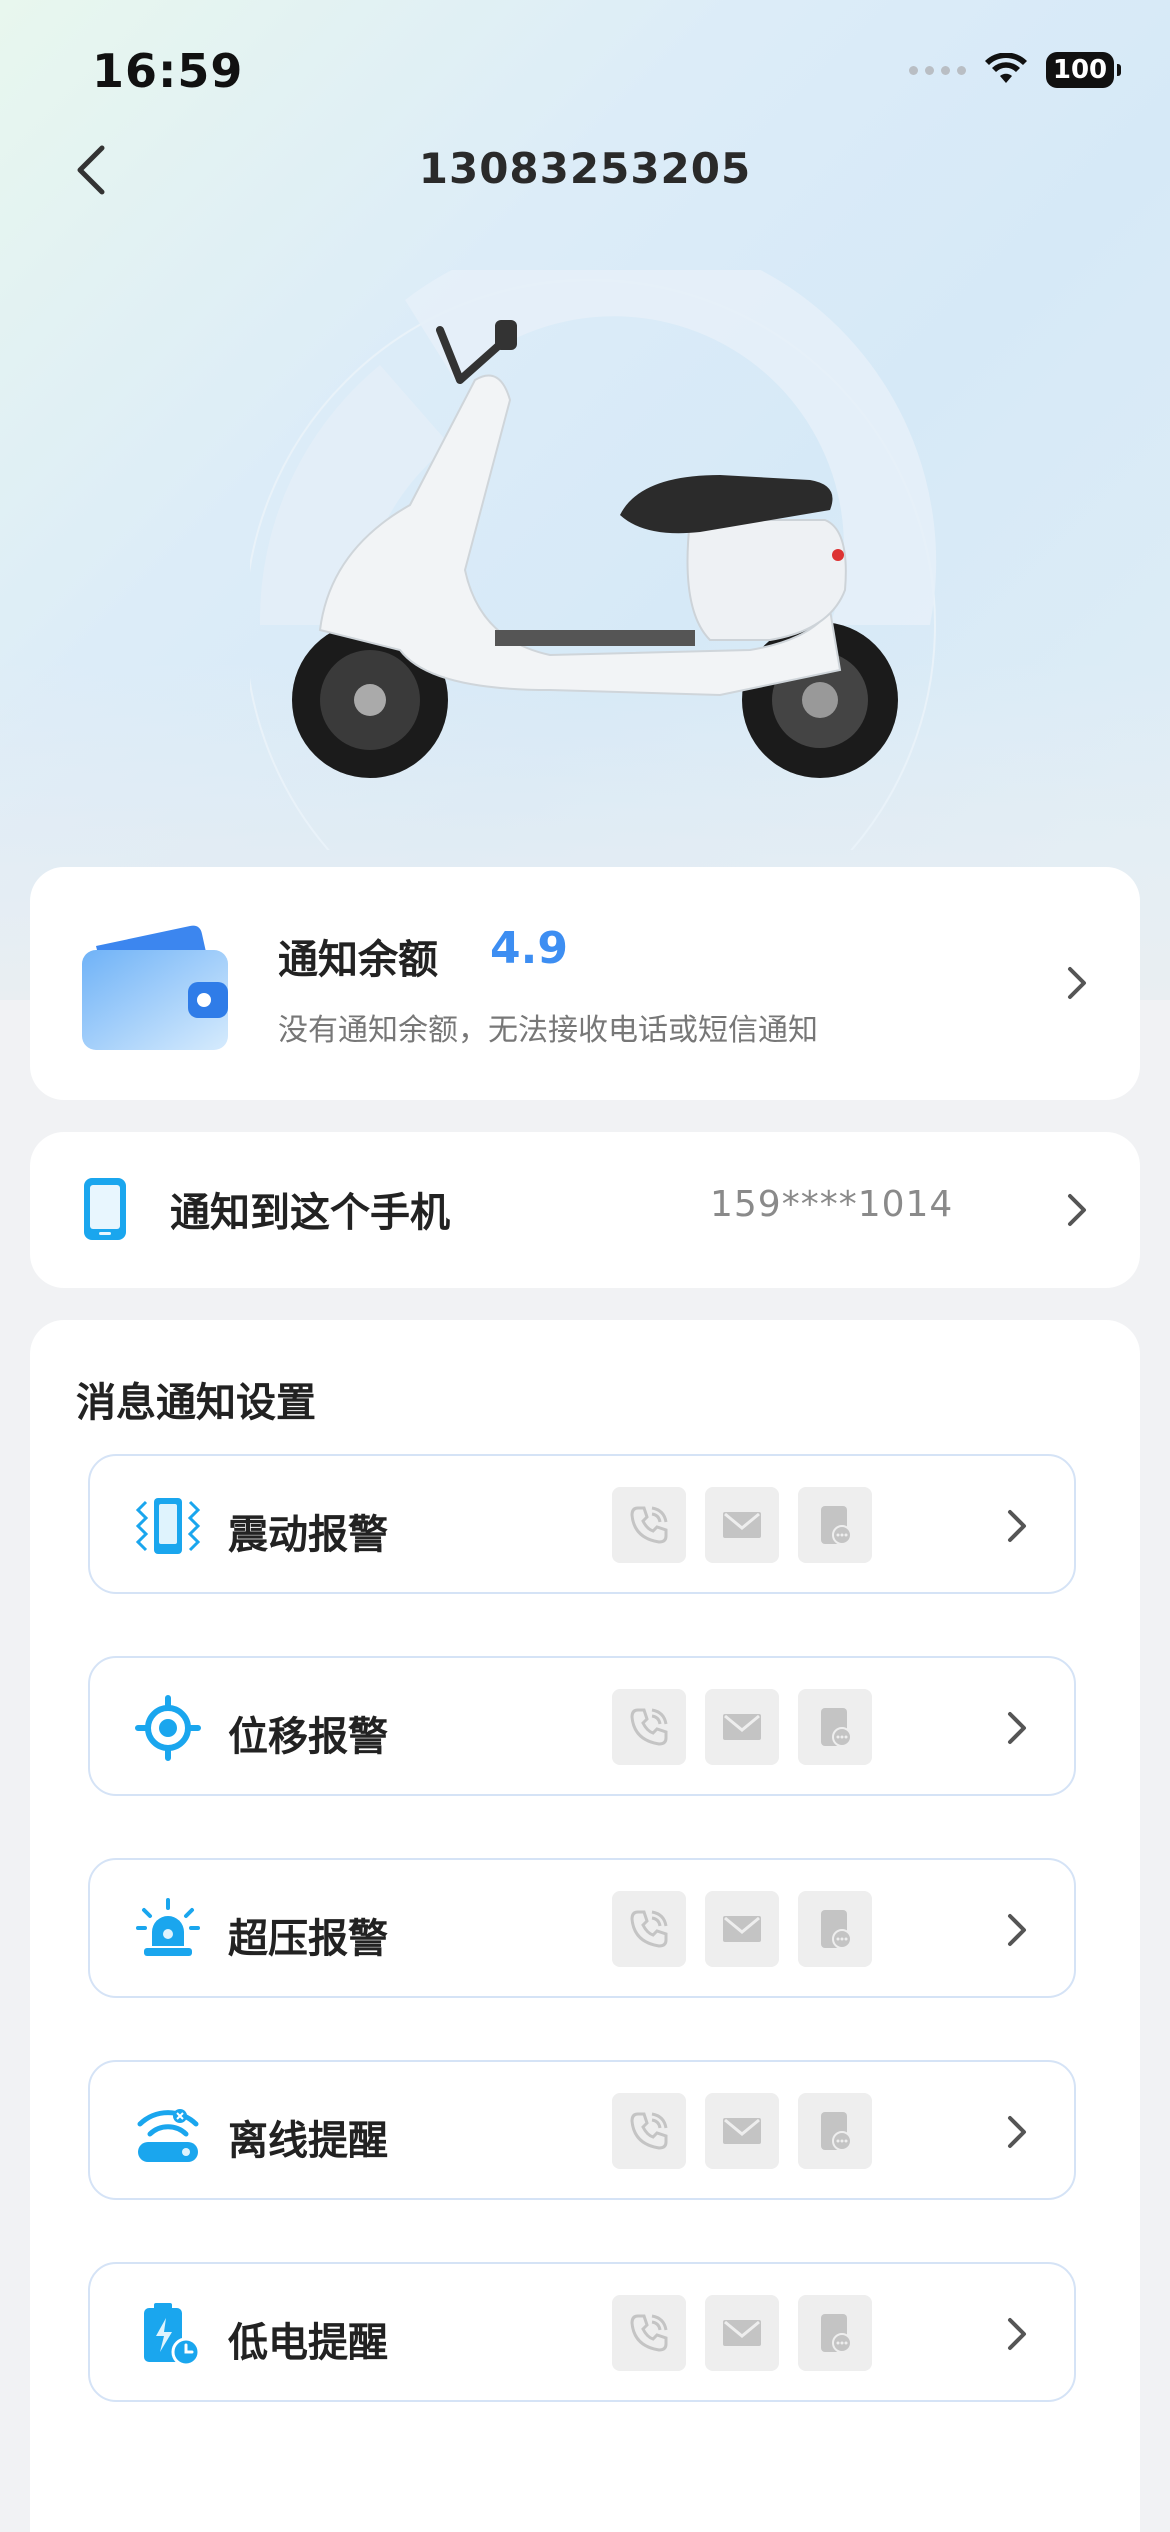 The image size is (1170, 2532). Describe the element at coordinates (168, 71) in the screenshot. I see `status-time: 16:59` at that location.